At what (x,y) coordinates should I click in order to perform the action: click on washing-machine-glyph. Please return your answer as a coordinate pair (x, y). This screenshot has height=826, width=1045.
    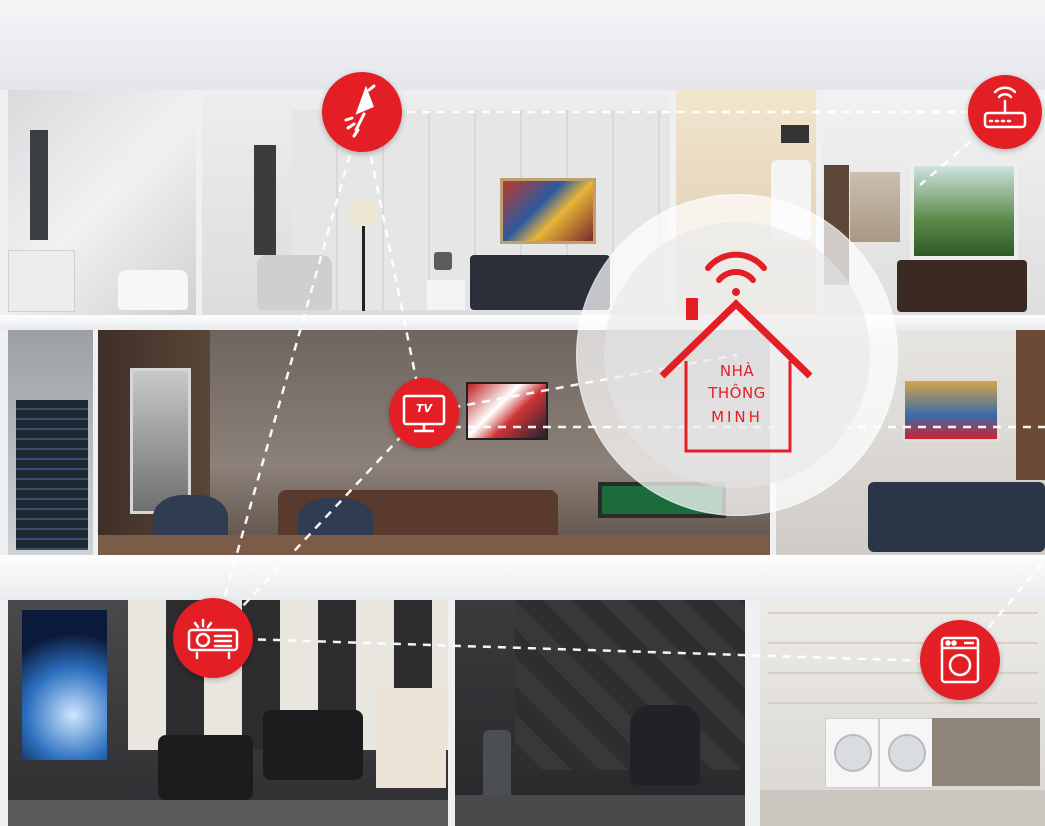
    Looking at the image, I should click on (960, 660).